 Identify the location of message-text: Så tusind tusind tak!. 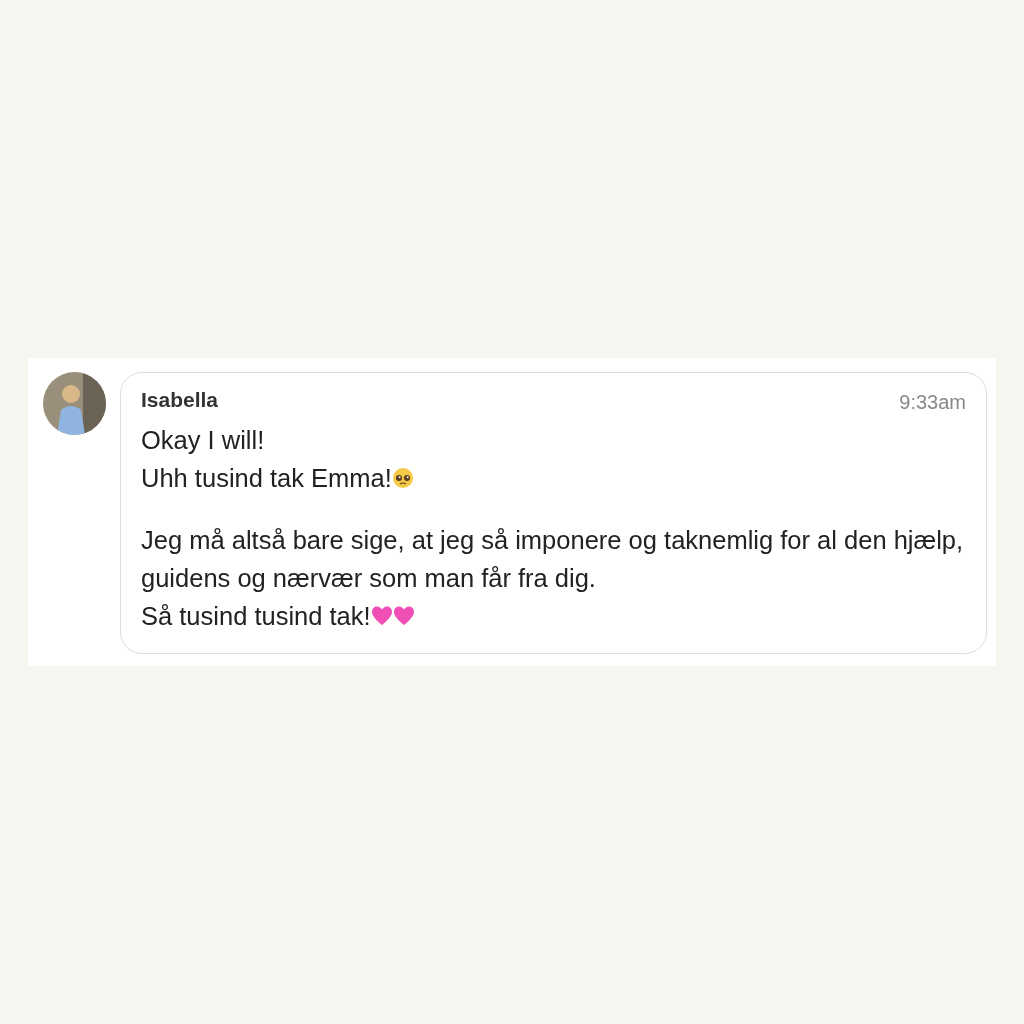
(256, 616).